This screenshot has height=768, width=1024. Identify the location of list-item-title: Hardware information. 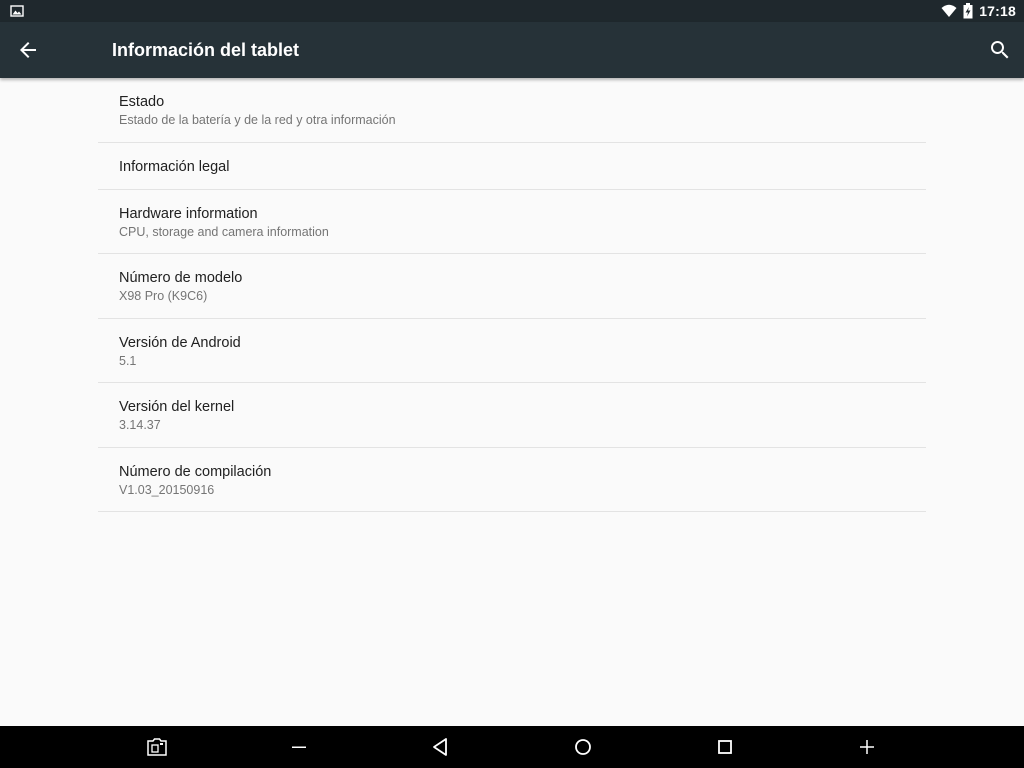
(188, 213).